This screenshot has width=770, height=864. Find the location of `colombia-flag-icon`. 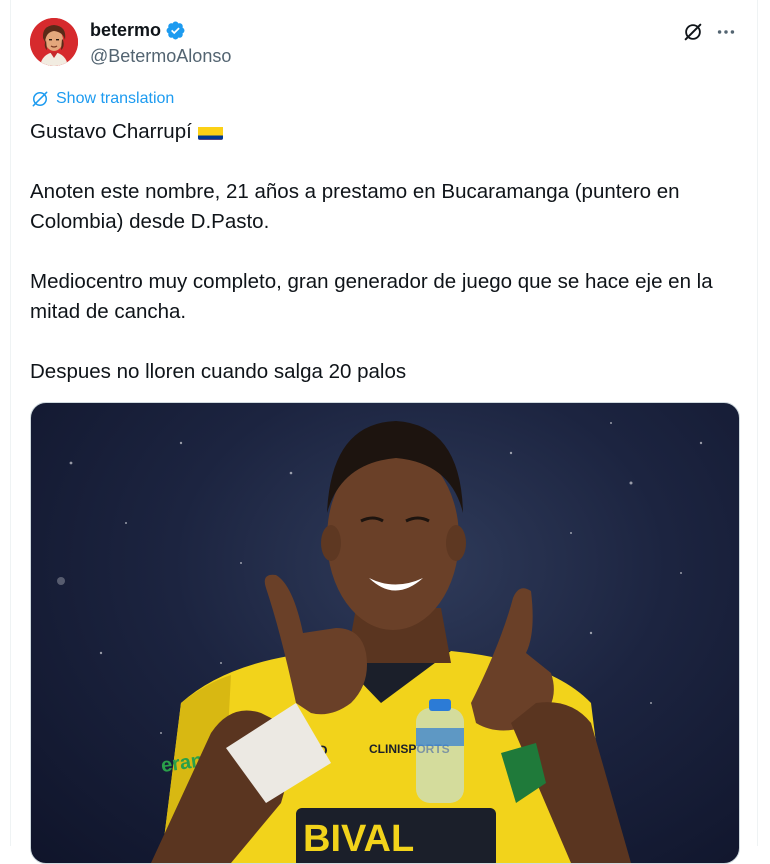

colombia-flag-icon is located at coordinates (210, 131).